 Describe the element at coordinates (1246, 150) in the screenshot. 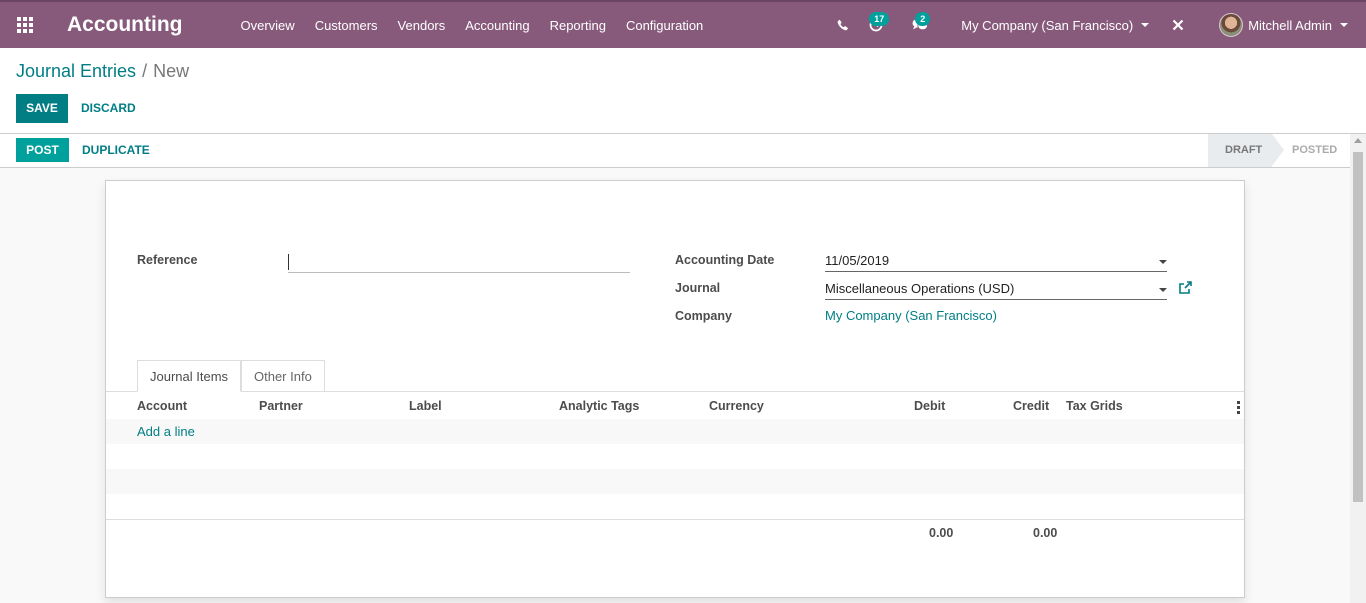

I see `stage-draft: DRAFT` at that location.